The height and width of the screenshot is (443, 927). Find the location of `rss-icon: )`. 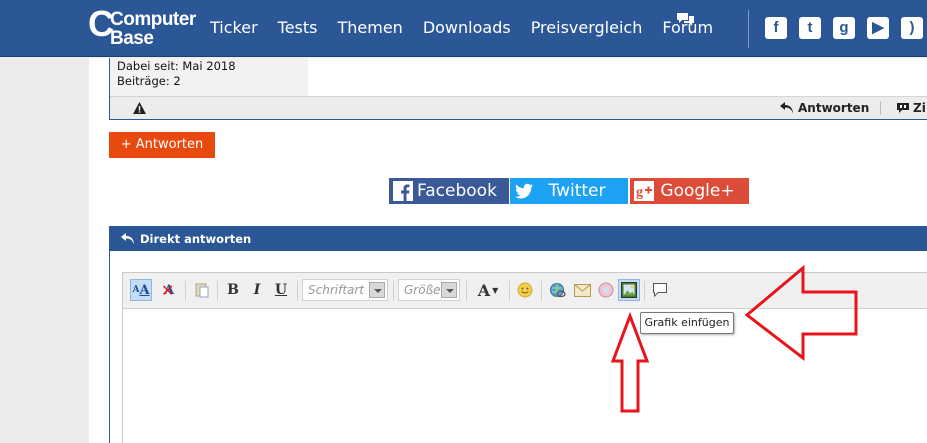

rss-icon: ) is located at coordinates (912, 28).